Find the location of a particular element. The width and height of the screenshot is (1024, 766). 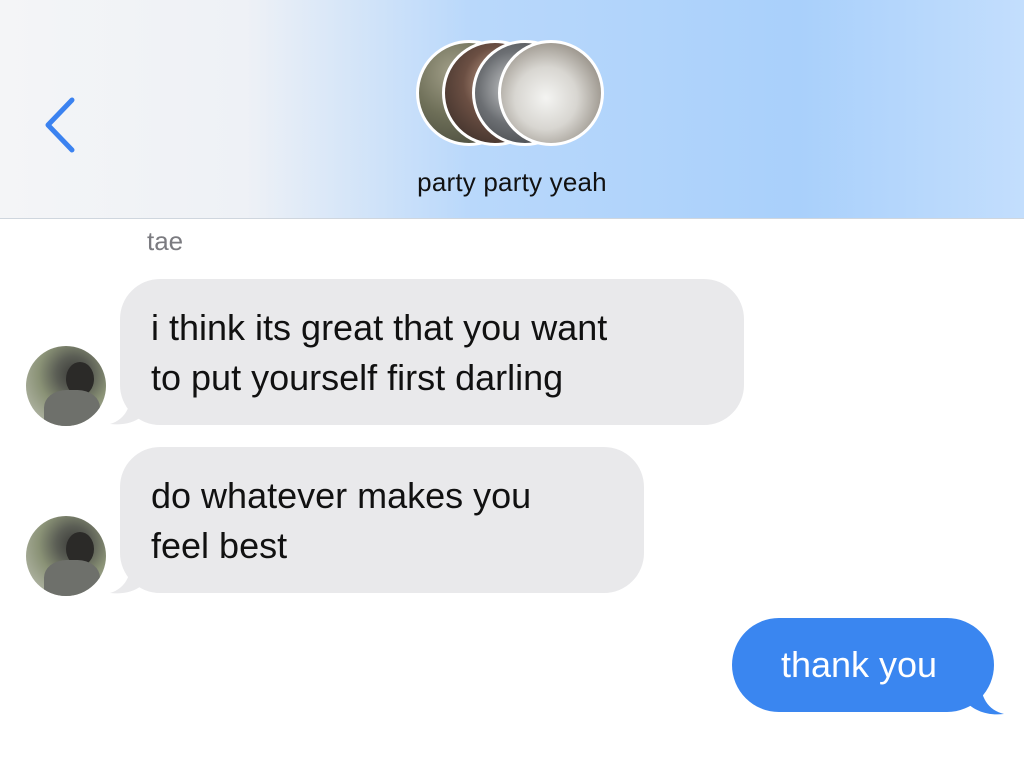

outgoing-message-bubble: thank you is located at coordinates (863, 665).